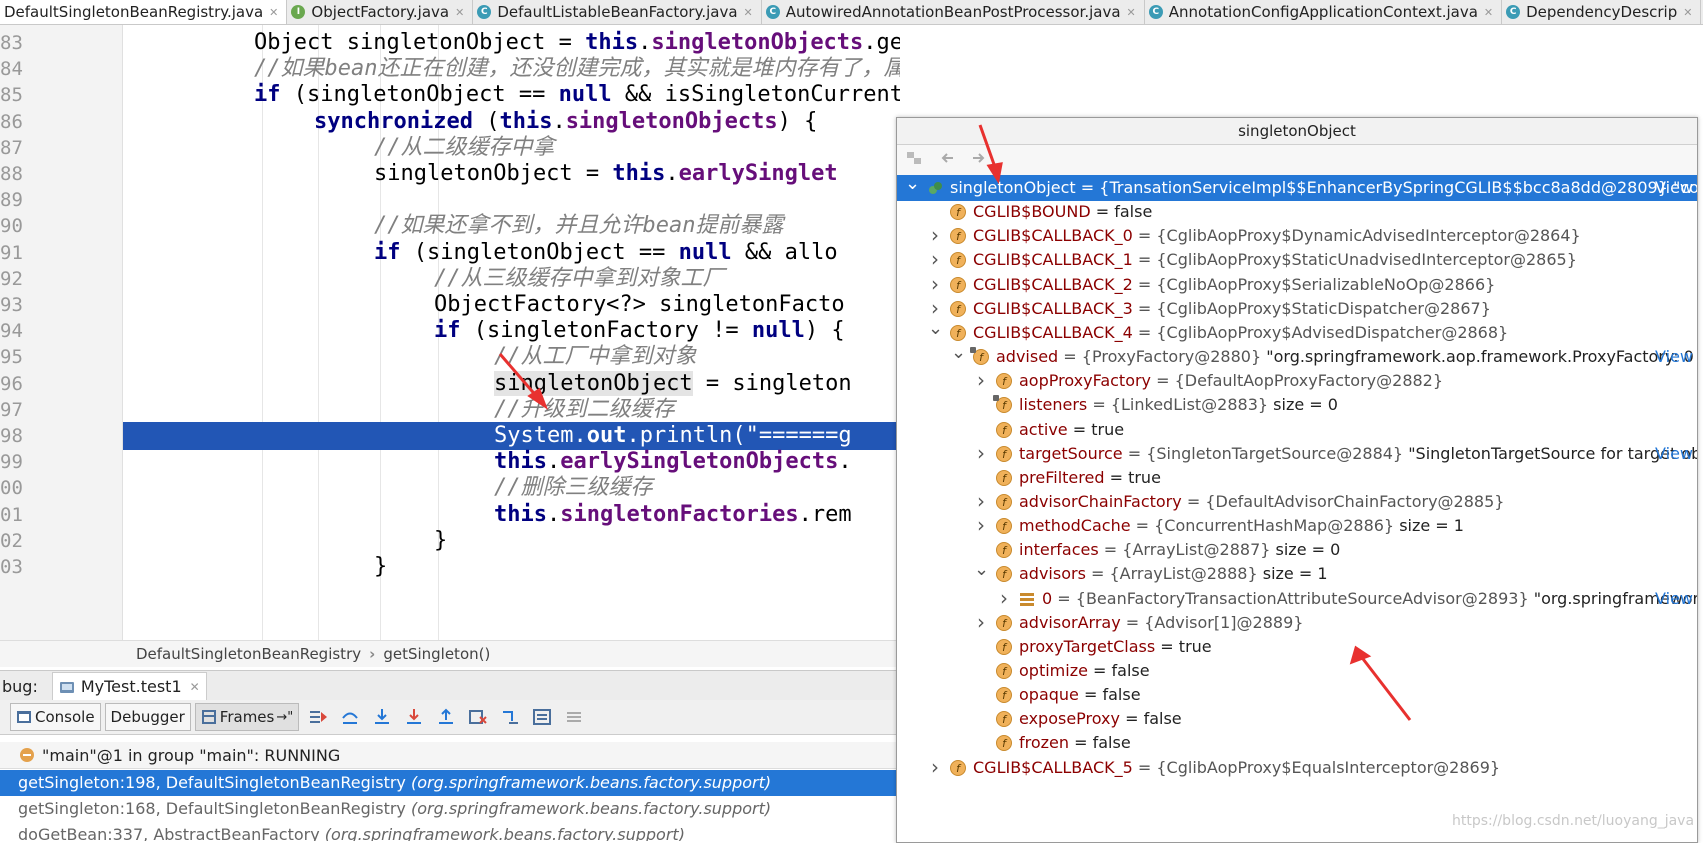 The width and height of the screenshot is (1703, 843). I want to click on step-out-icon, so click(446, 717).